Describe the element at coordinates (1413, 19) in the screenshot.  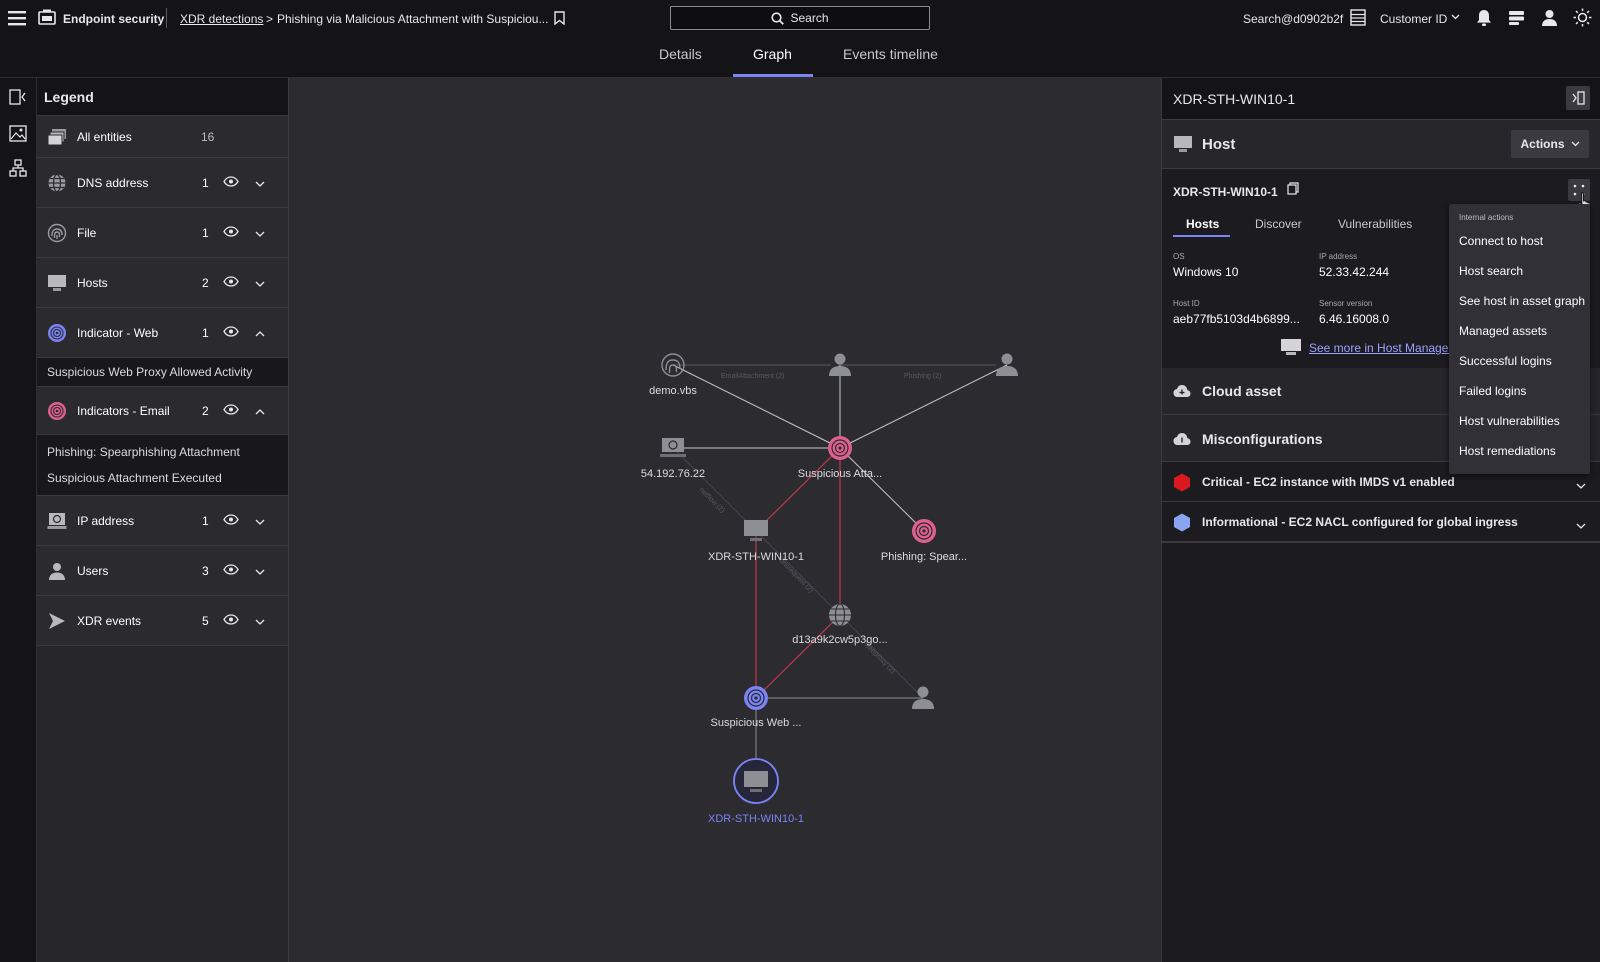
I see `customer-id-dropdown: Customer ID` at that location.